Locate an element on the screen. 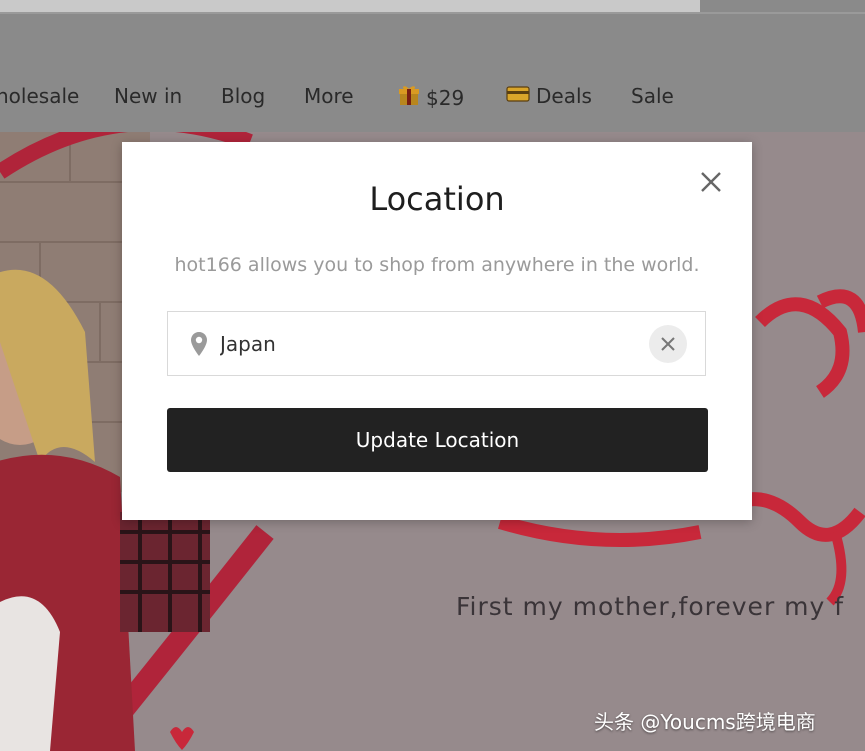 This screenshot has width=865, height=751. nav-item-label: Blog is located at coordinates (243, 96).